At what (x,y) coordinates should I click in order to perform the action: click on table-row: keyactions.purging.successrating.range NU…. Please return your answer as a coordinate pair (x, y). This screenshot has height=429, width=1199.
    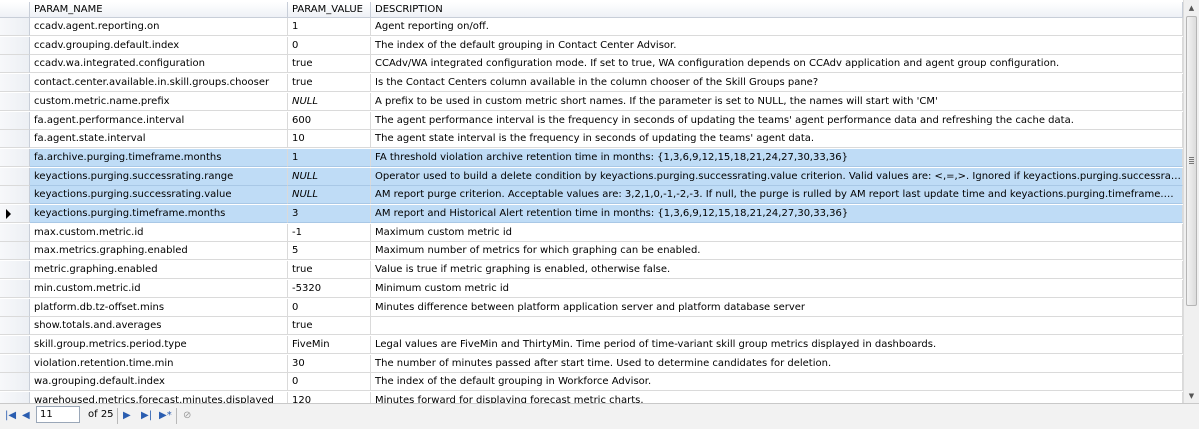
    Looking at the image, I should click on (591, 176).